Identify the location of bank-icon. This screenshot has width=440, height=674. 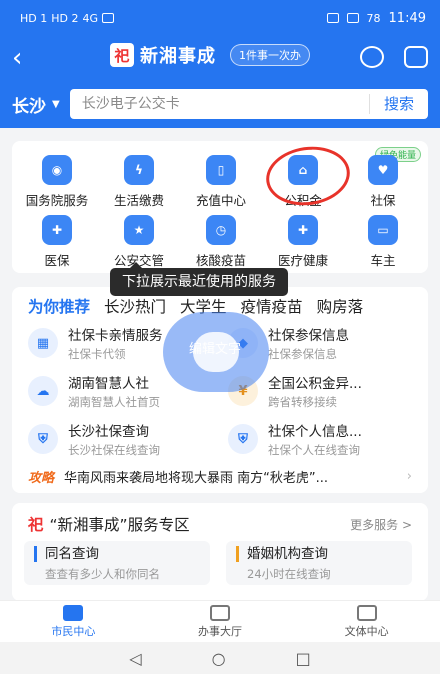
(220, 613).